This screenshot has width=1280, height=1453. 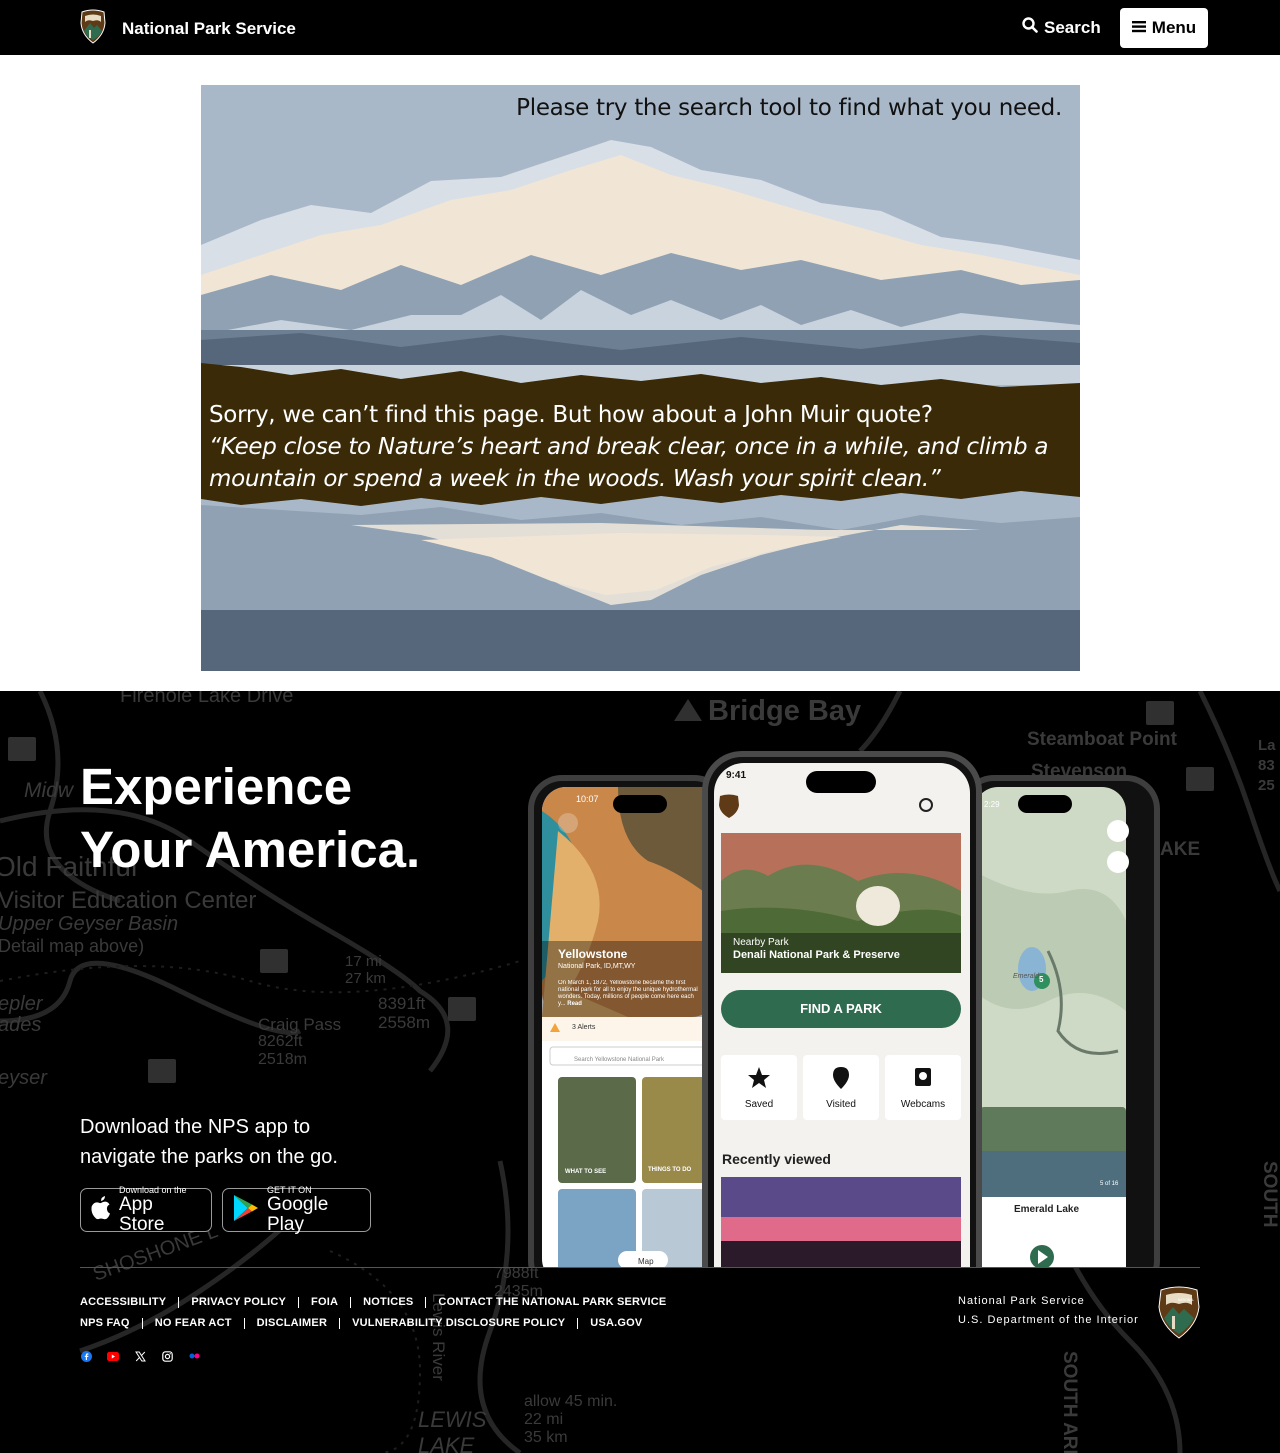 What do you see at coordinates (292, 1323) in the screenshot?
I see `footer-link-disclaimer: DISCLAIMER` at bounding box center [292, 1323].